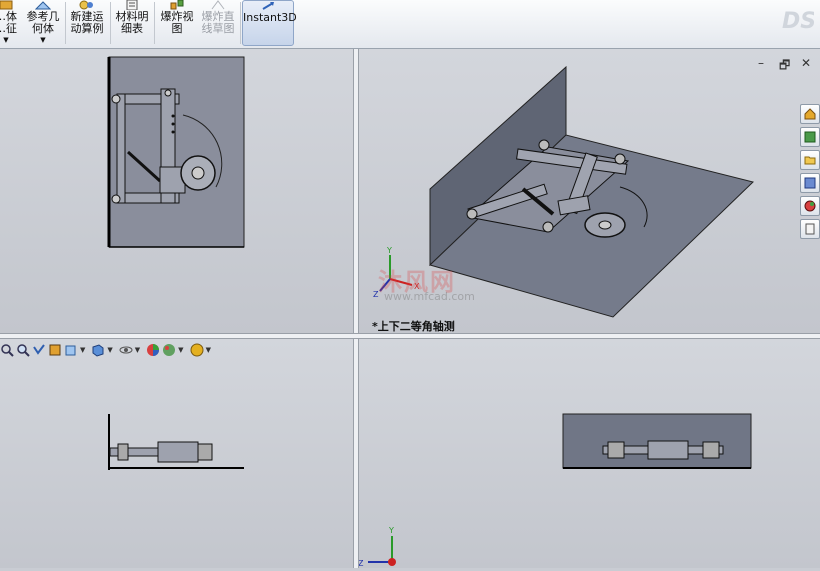 The width and height of the screenshot is (820, 571). What do you see at coordinates (810, 183) in the screenshot?
I see `view-palette-icon` at bounding box center [810, 183].